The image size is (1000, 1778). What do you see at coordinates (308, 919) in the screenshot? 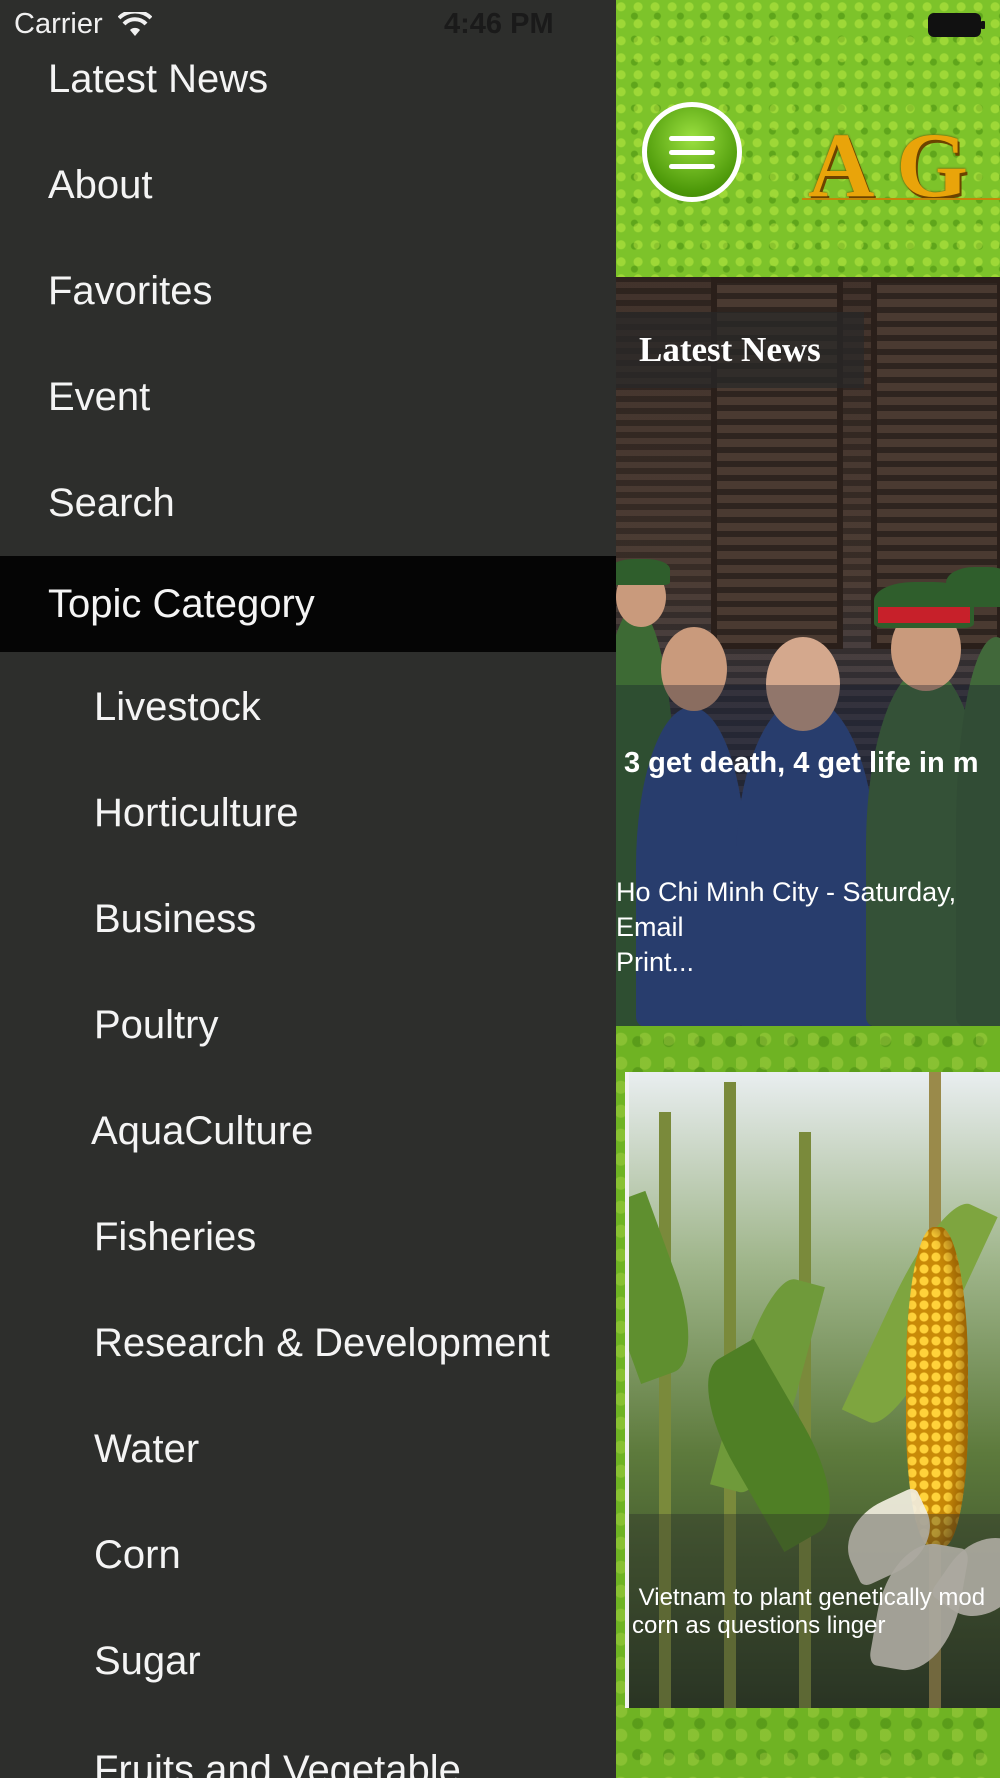
I see `menu-subitem-business: Business` at bounding box center [308, 919].